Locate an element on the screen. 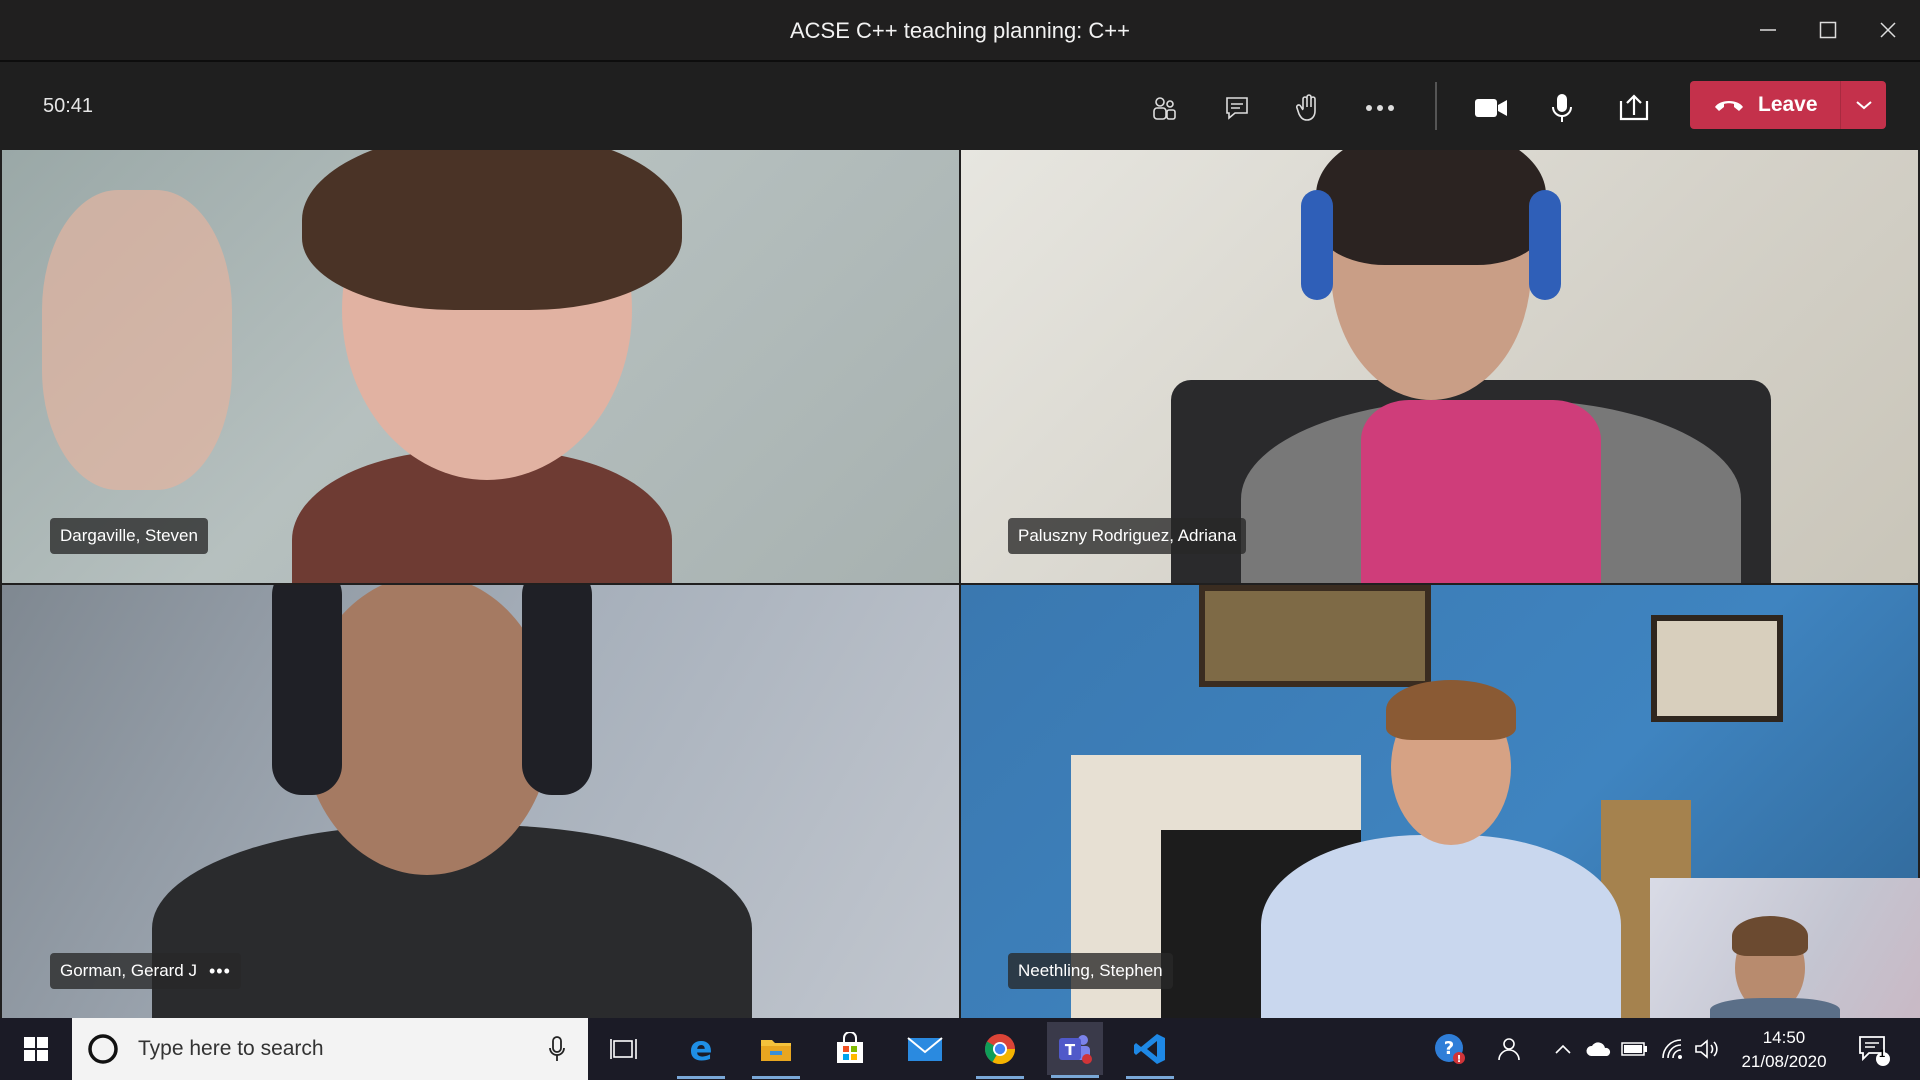 The height and width of the screenshot is (1080, 1920). store-icon is located at coordinates (850, 1047).